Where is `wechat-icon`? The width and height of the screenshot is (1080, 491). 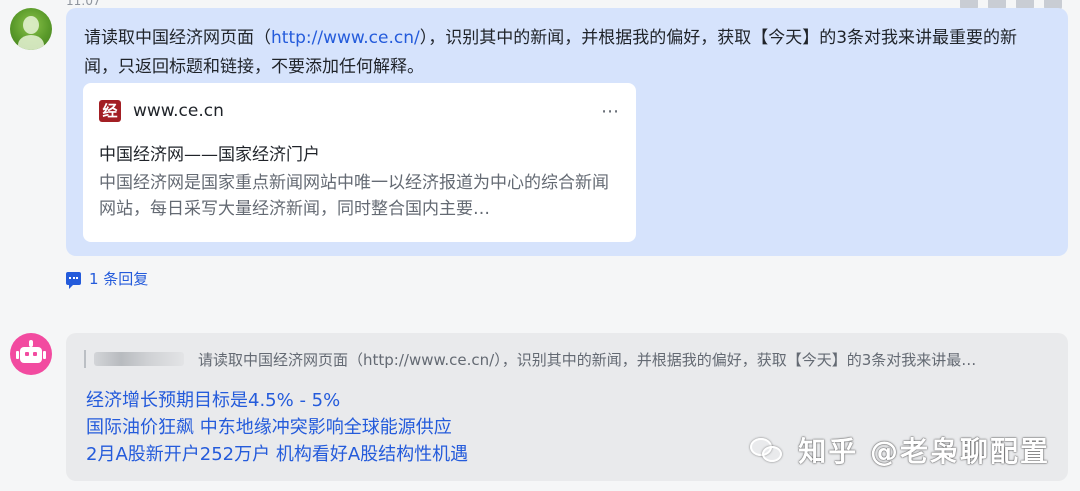
wechat-icon is located at coordinates (767, 450).